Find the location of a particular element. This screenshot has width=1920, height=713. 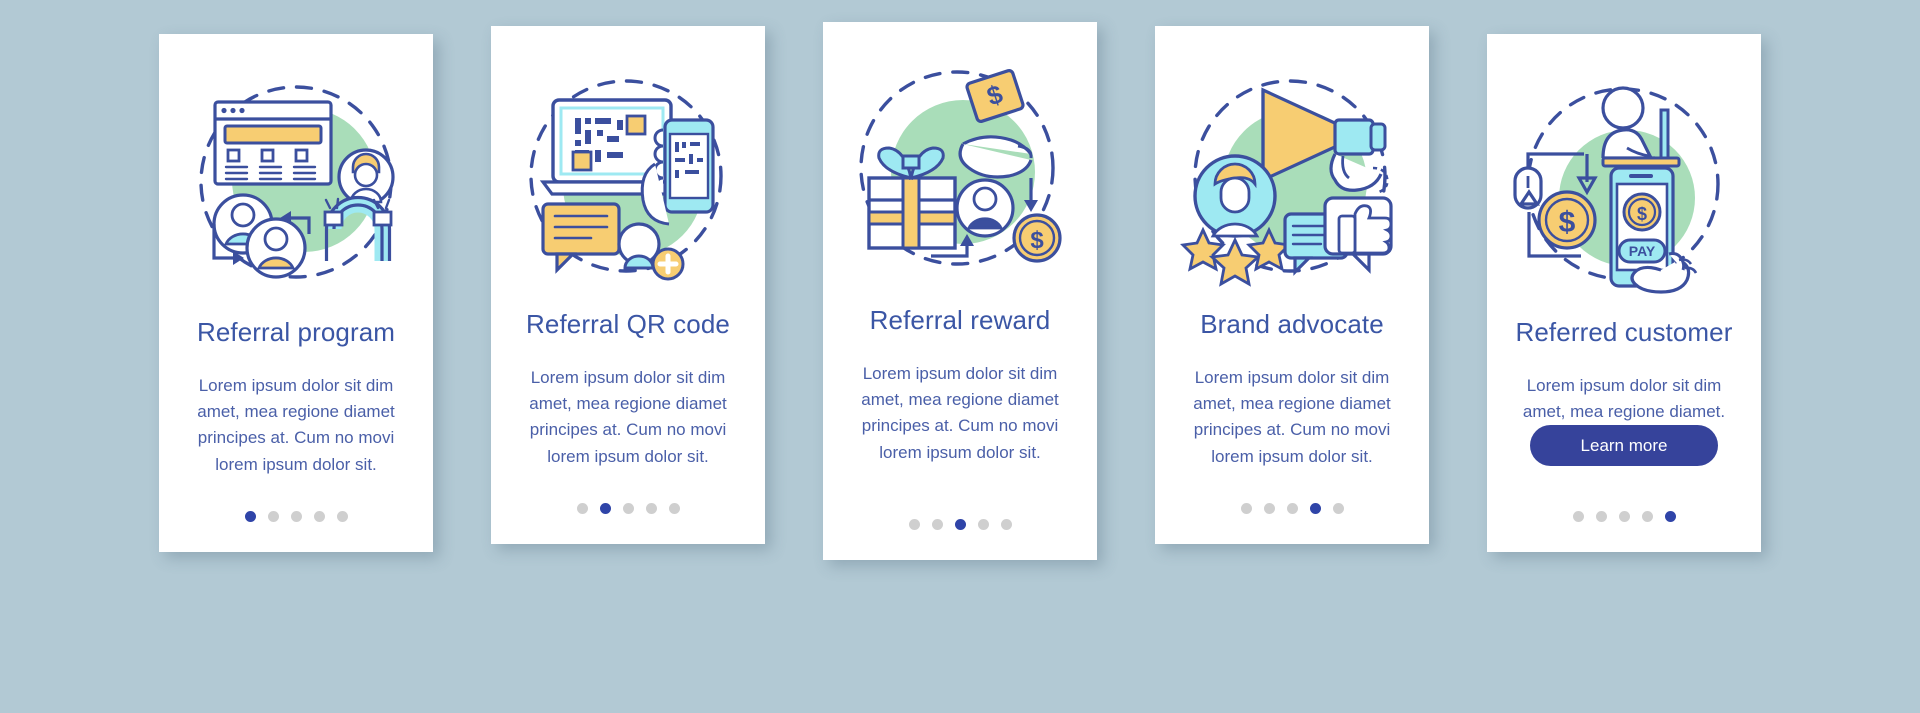

card-title: Referral program is located at coordinates (296, 332).